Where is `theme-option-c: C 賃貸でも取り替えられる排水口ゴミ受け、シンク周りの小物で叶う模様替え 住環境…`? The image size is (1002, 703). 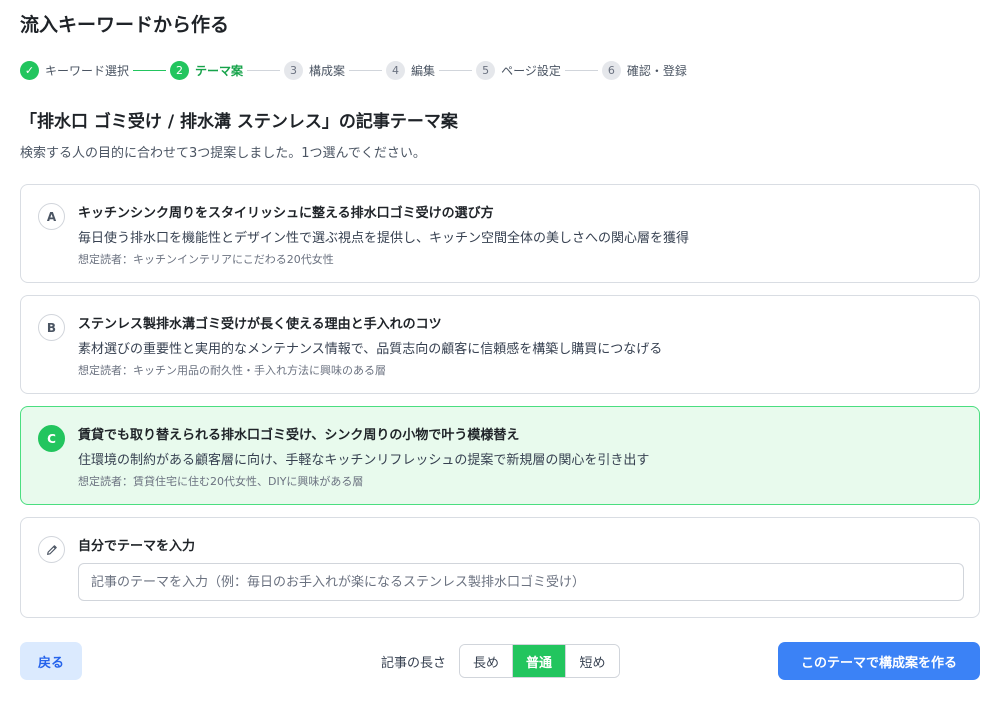
theme-option-c: C 賃貸でも取り替えられる排水口ゴミ受け、シンク周りの小物で叶う模様替え 住環境… is located at coordinates (500, 455).